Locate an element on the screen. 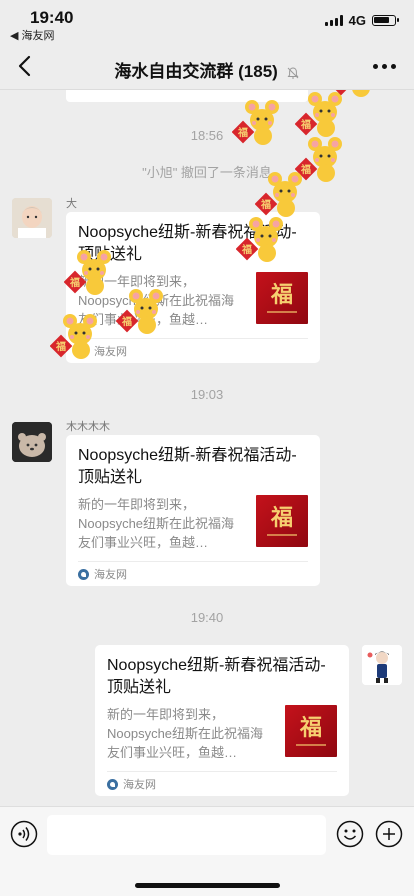  input-bar is located at coordinates (207, 851).